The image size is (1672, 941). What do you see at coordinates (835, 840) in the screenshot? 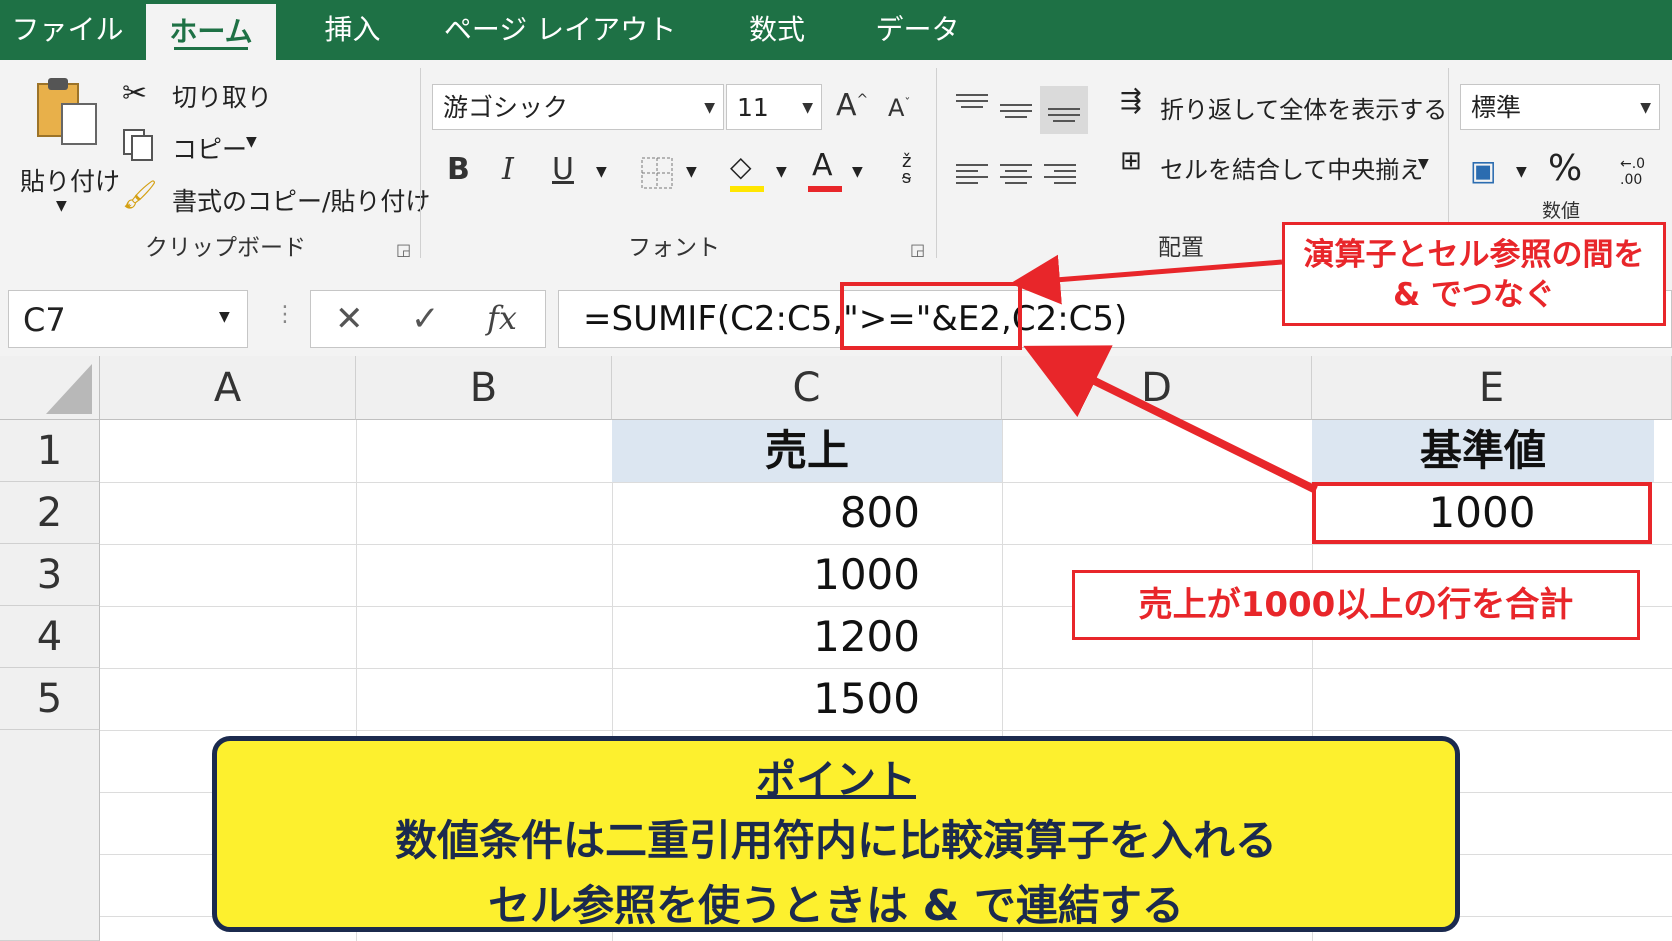
I see `point-line1: 数値条件は二重引用符内に比較演算子を入れる` at bounding box center [835, 840].